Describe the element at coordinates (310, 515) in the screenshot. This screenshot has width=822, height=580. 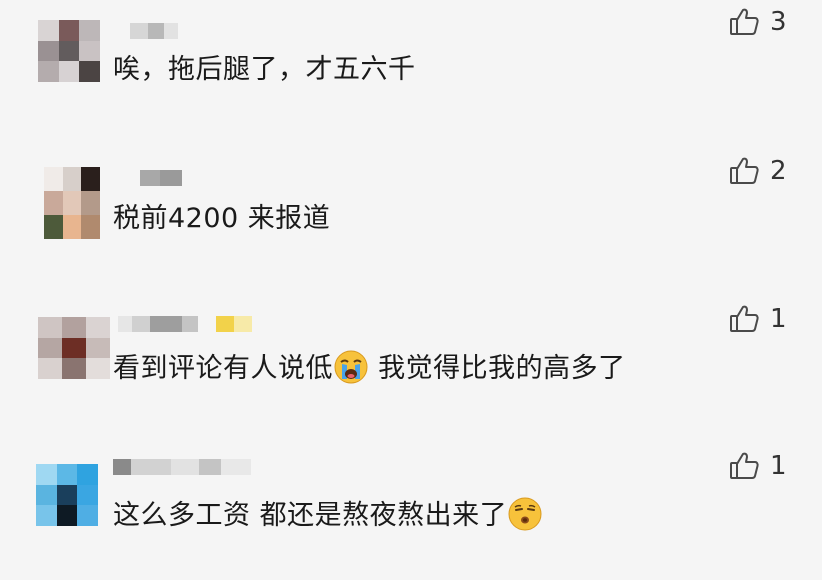
I see `comment-text-part: 这么多工资 都还是熬夜熬出来了` at that location.